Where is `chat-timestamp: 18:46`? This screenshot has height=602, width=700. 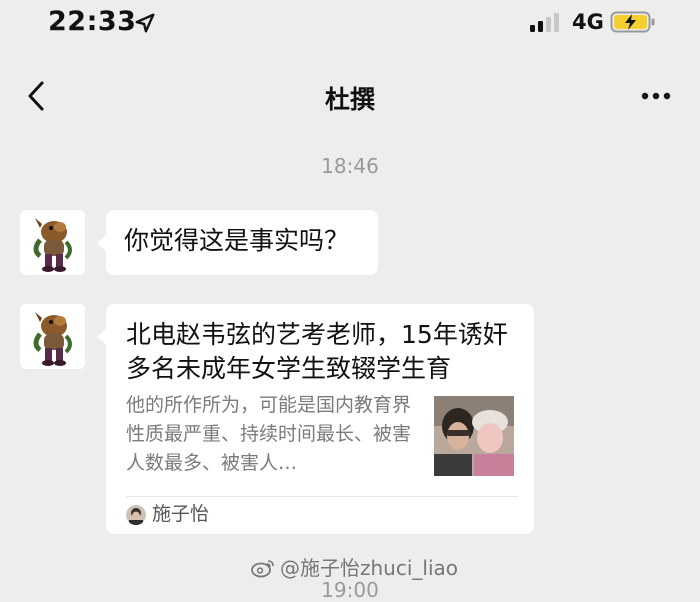 chat-timestamp: 18:46 is located at coordinates (350, 166).